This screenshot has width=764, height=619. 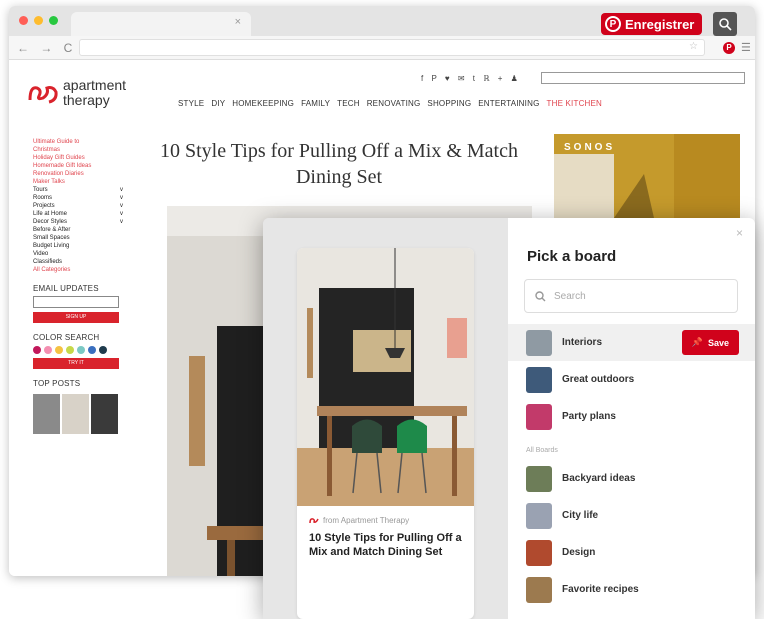 What do you see at coordinates (570, 296) in the screenshot?
I see `search-placeholder: Search` at bounding box center [570, 296].